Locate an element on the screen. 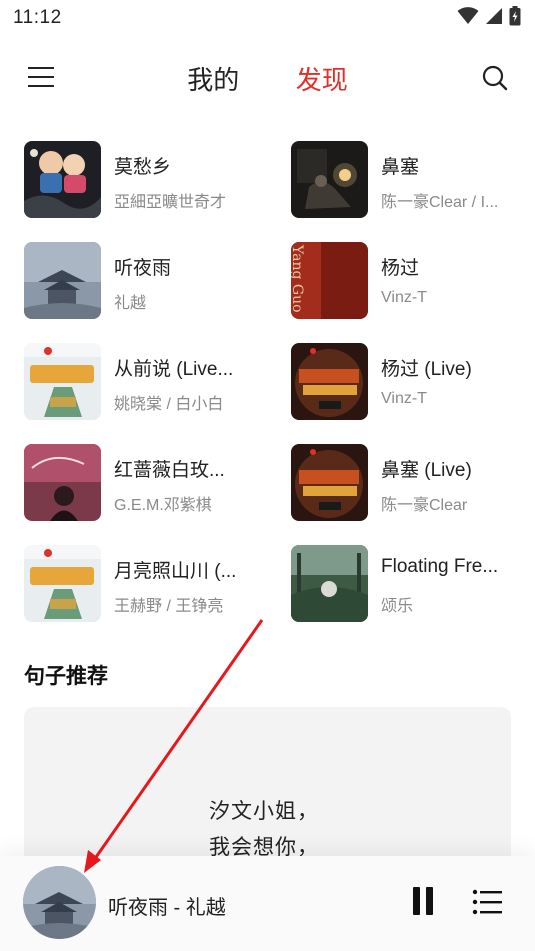  song-item: 月亮照山川 (... 王赫野 / 王铮亮 is located at coordinates (144, 584).